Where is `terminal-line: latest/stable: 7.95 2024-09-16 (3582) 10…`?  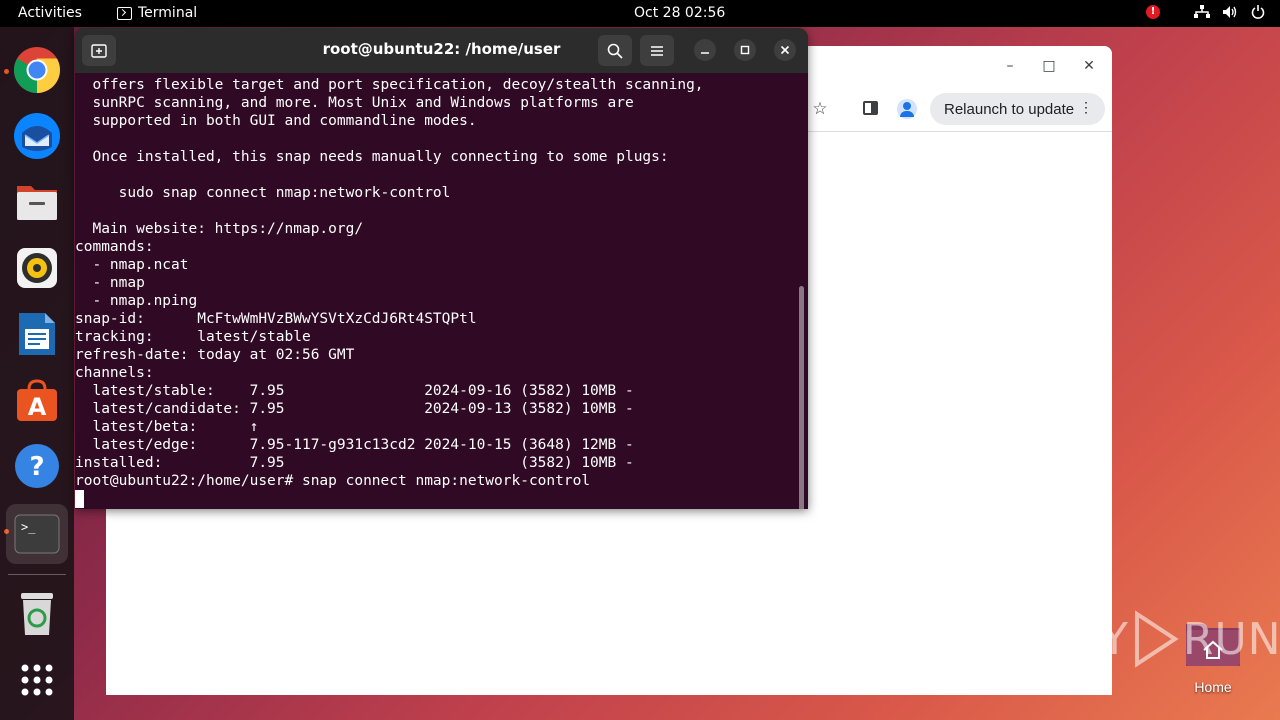 terminal-line: latest/stable: 7.95 2024-09-16 (3582) 10… is located at coordinates (354, 391).